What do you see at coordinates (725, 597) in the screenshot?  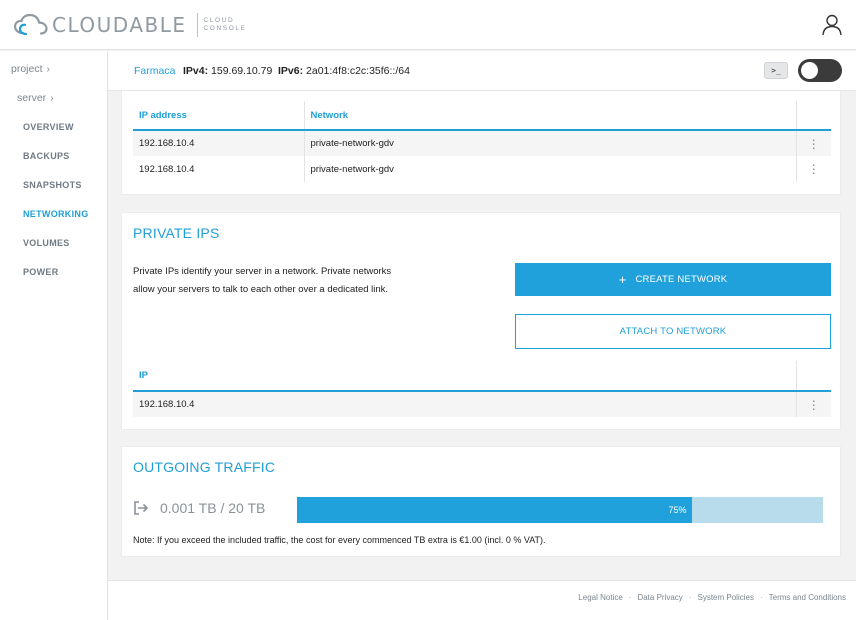 I see `footer-link-system-policies: System Policies` at bounding box center [725, 597].